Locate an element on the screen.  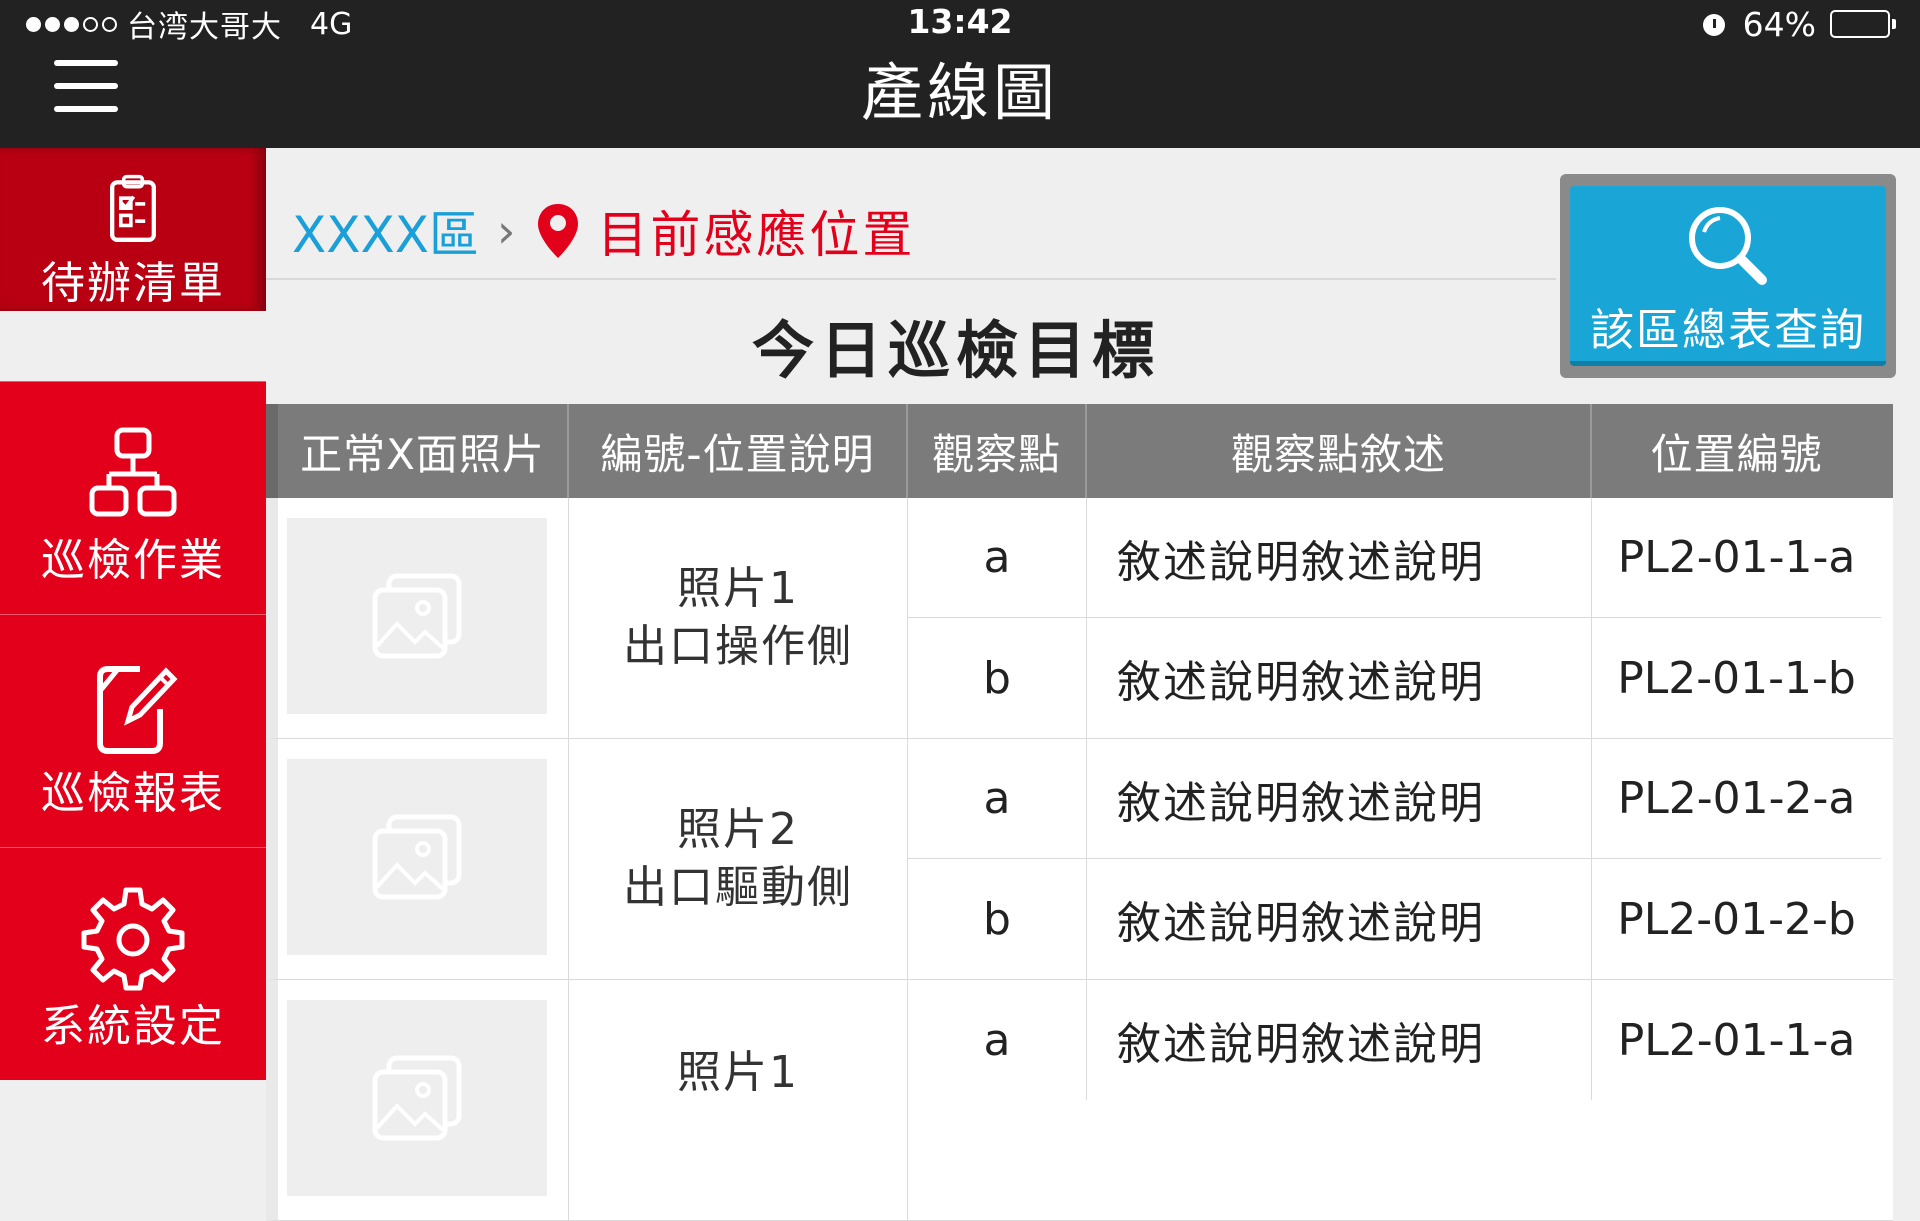
table-row: a 敘述說明敘述說明 PL2-01-2-a is located at coordinates (1394, 799).